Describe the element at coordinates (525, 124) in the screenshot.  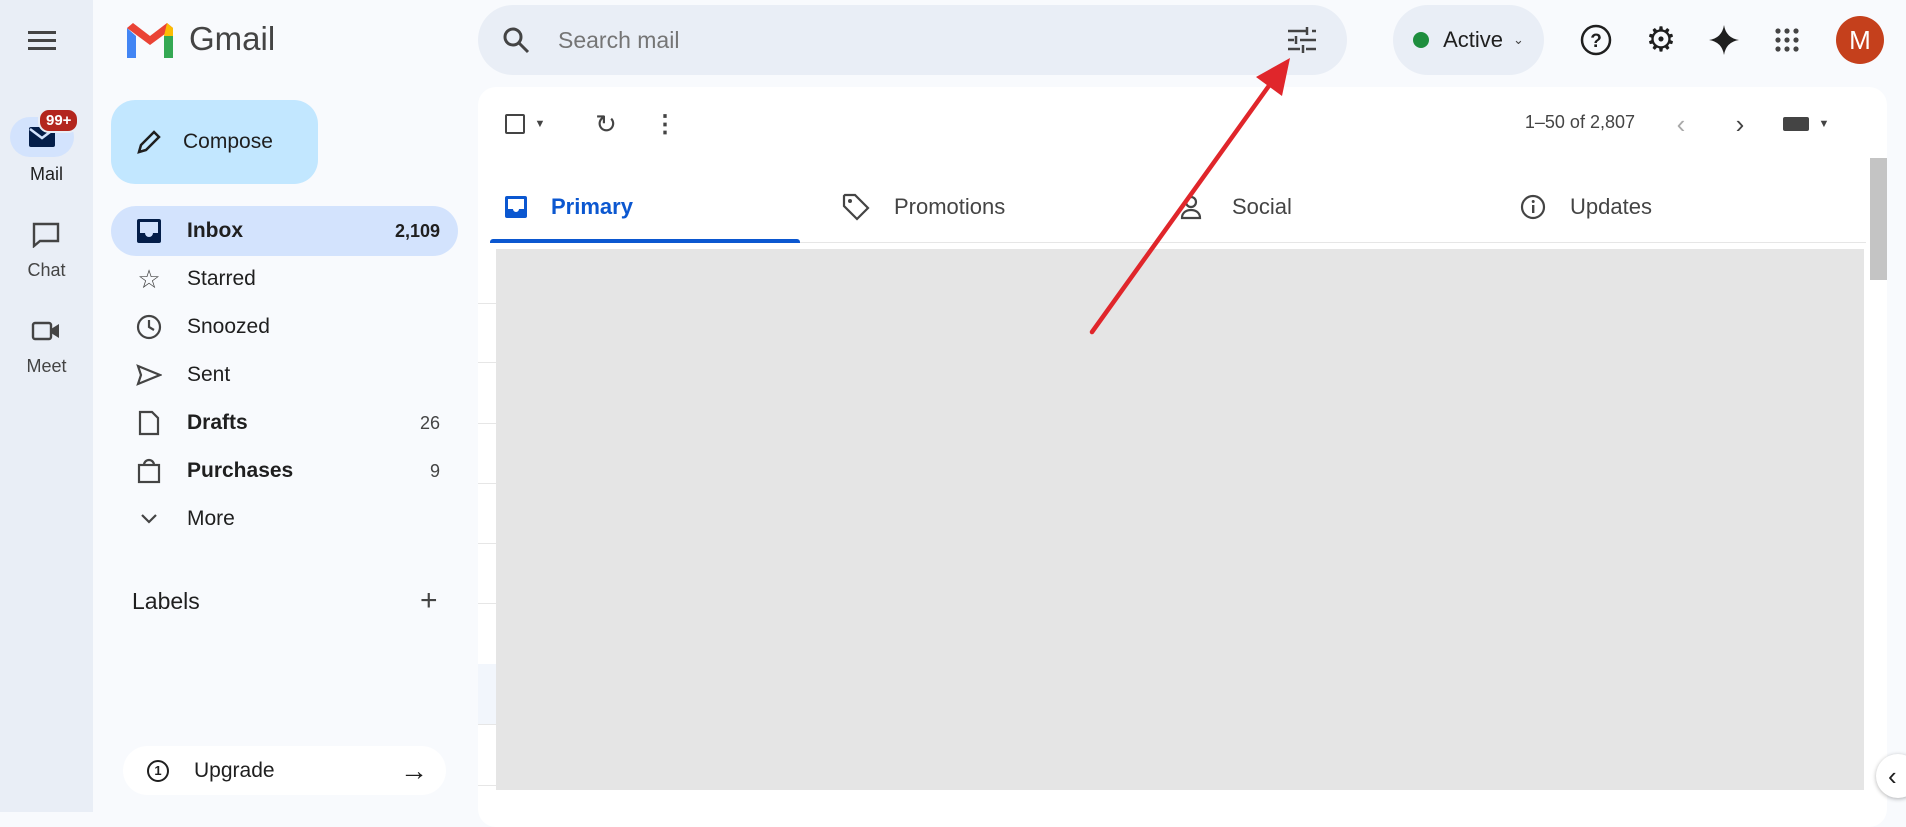
I see `select-checkbox: ▼` at that location.